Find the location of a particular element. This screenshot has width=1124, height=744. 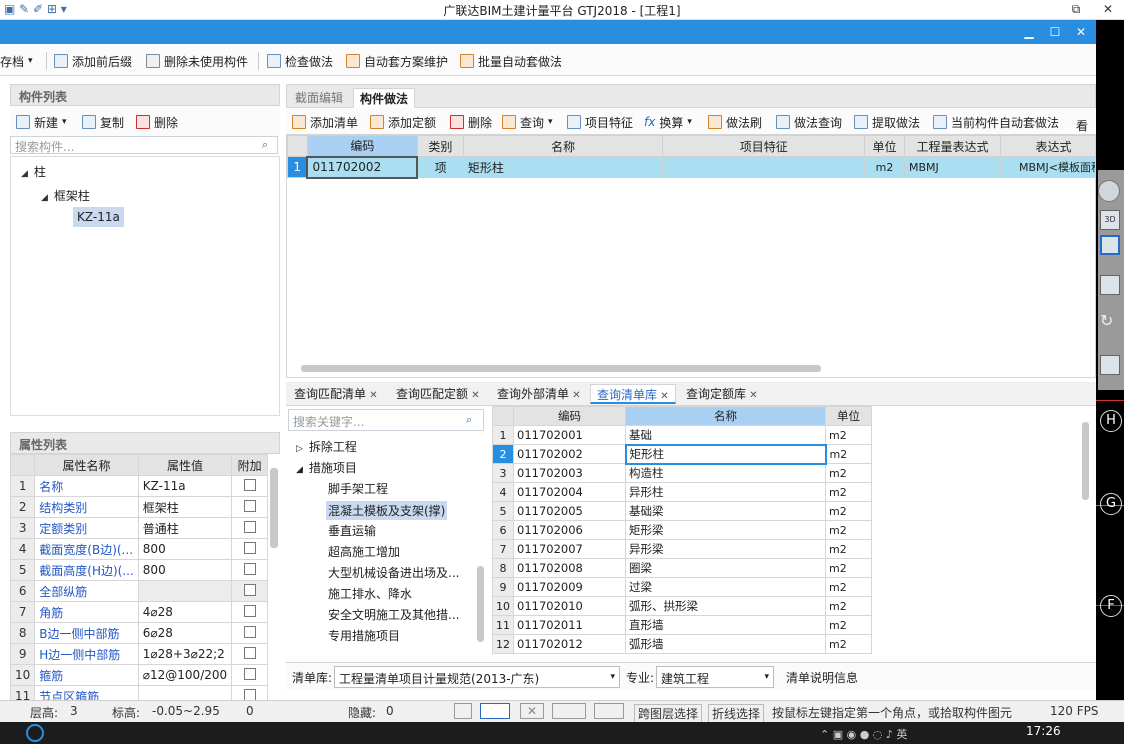

add-quota-button: 添加定额 is located at coordinates (403, 122).